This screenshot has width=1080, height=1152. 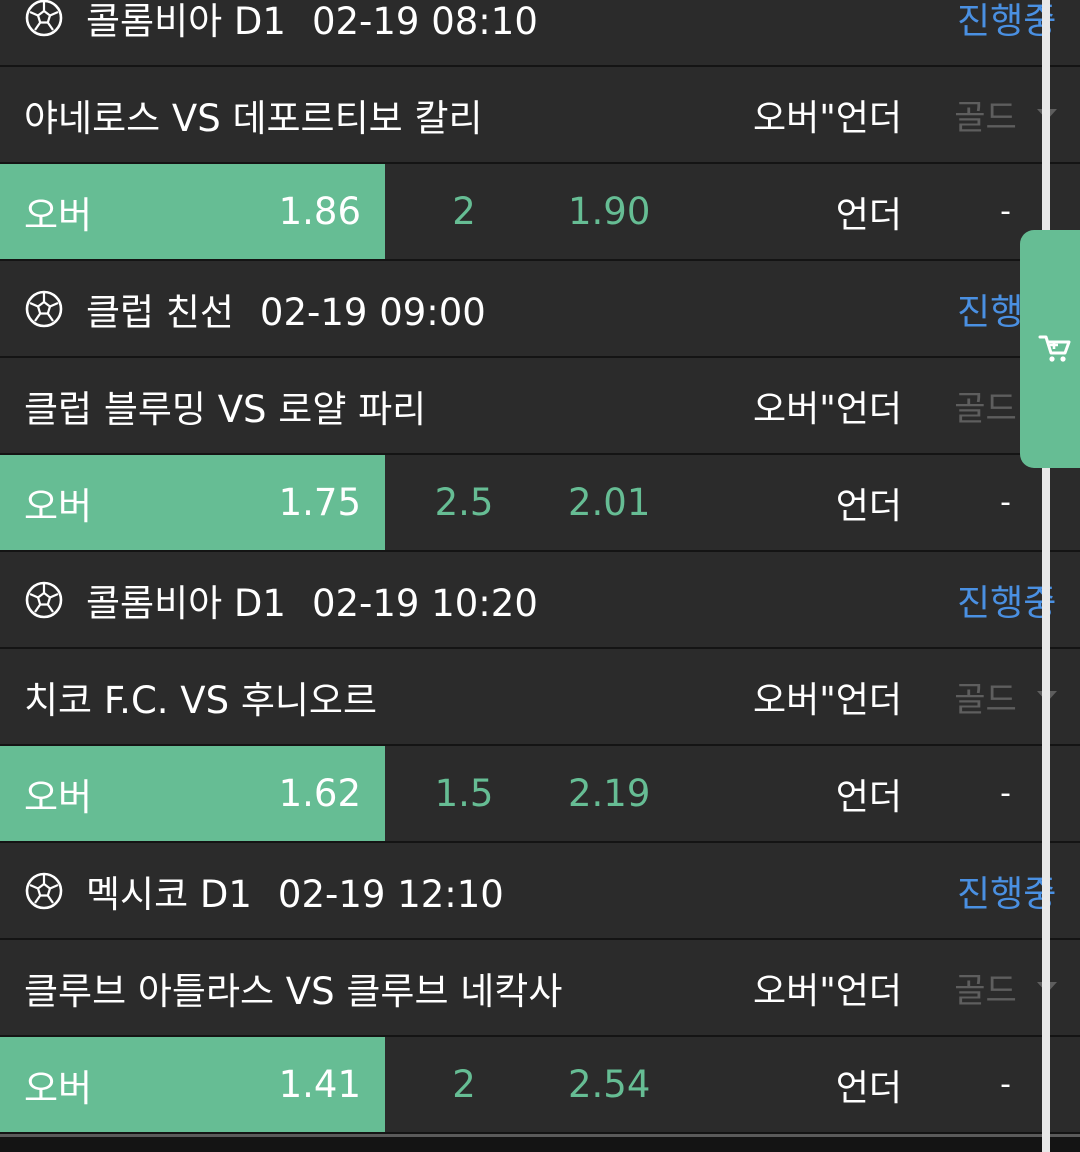 I want to click on over-odds: 1.41, so click(x=319, y=1084).